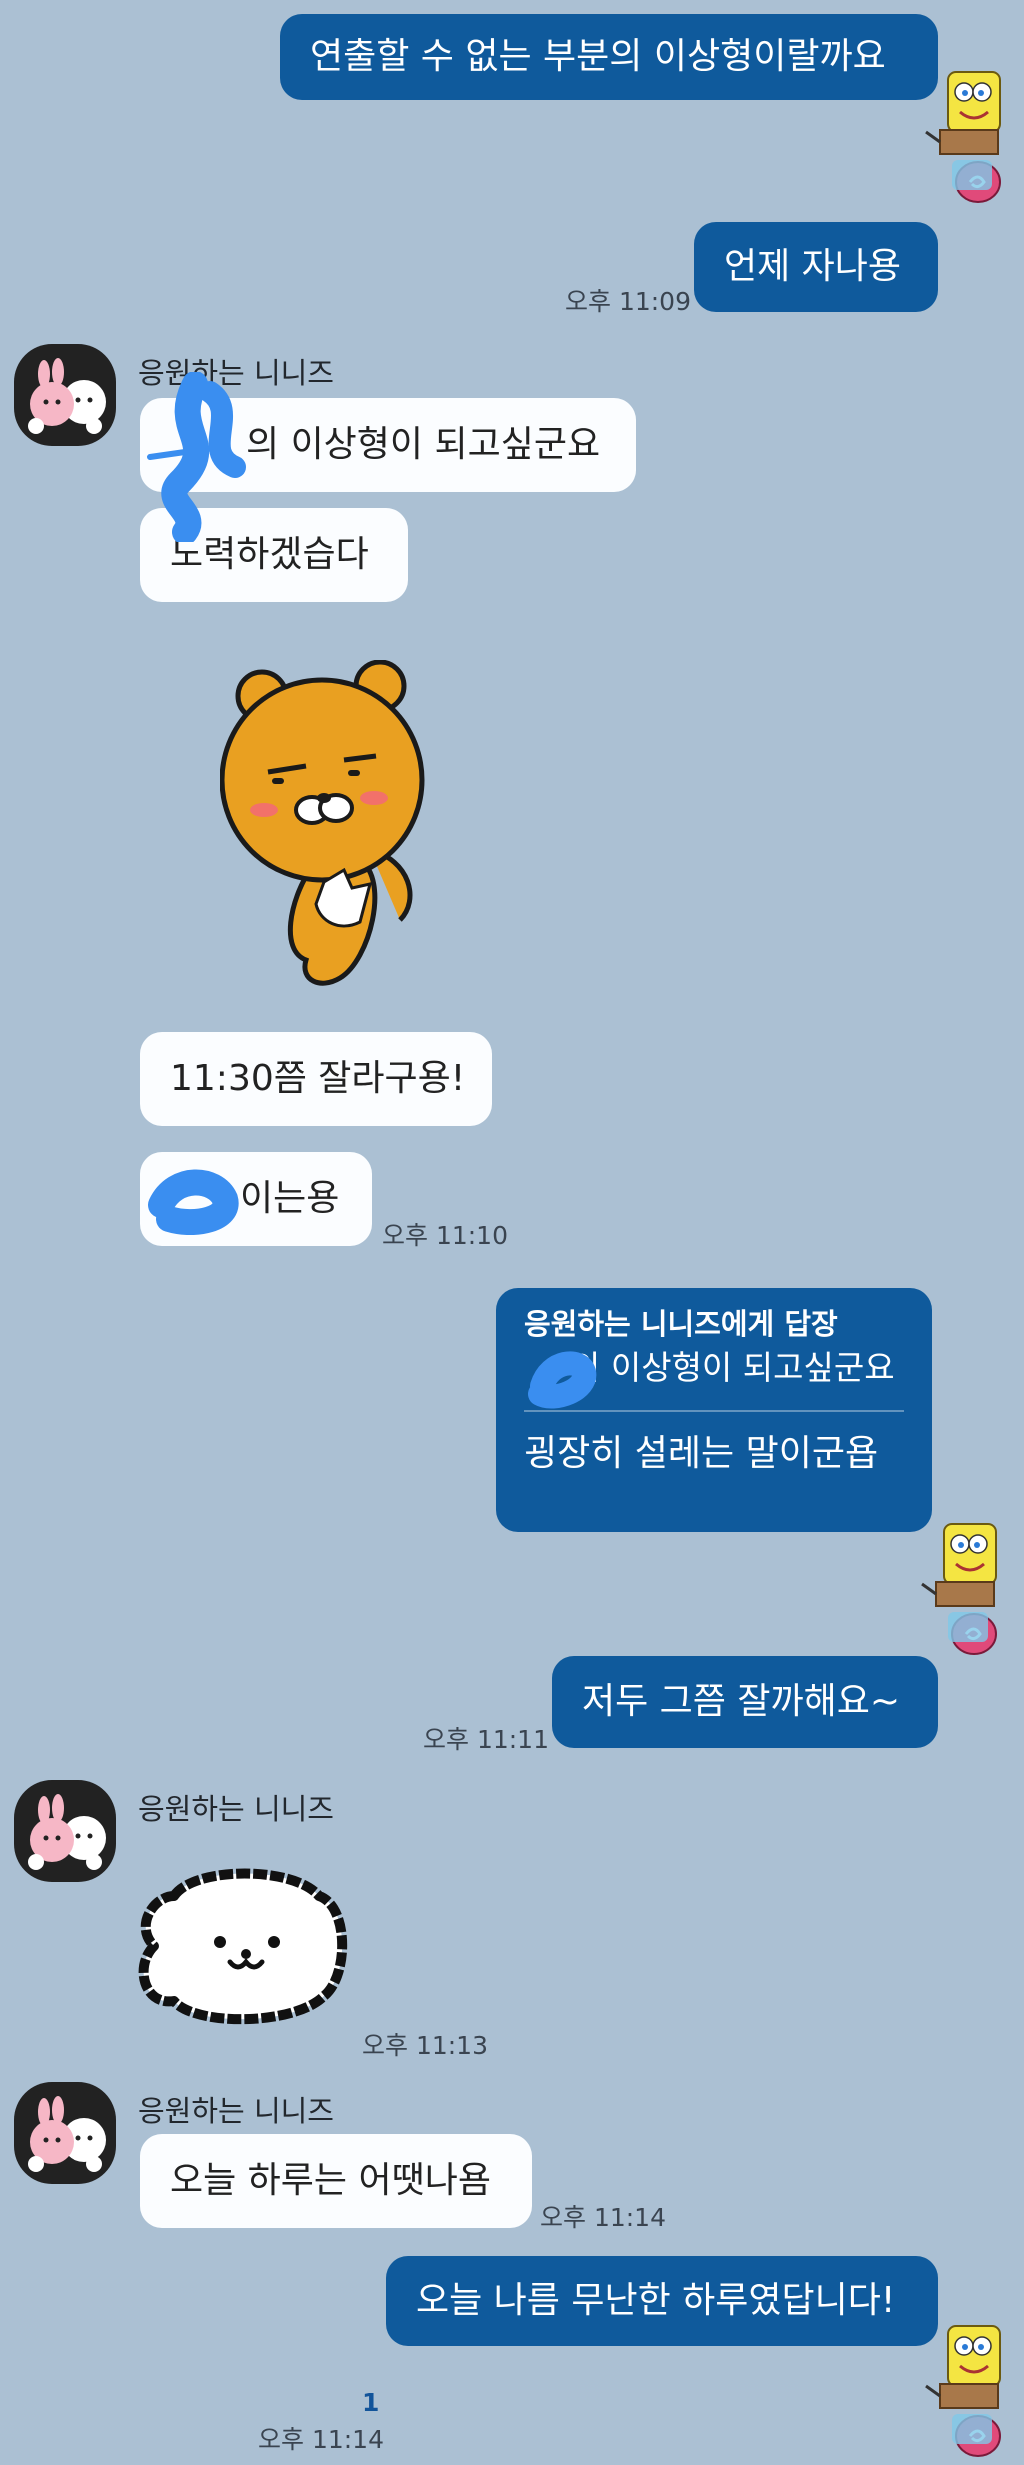 The width and height of the screenshot is (1024, 2465). I want to click on their-message-bubble: 이는용, so click(256, 1199).